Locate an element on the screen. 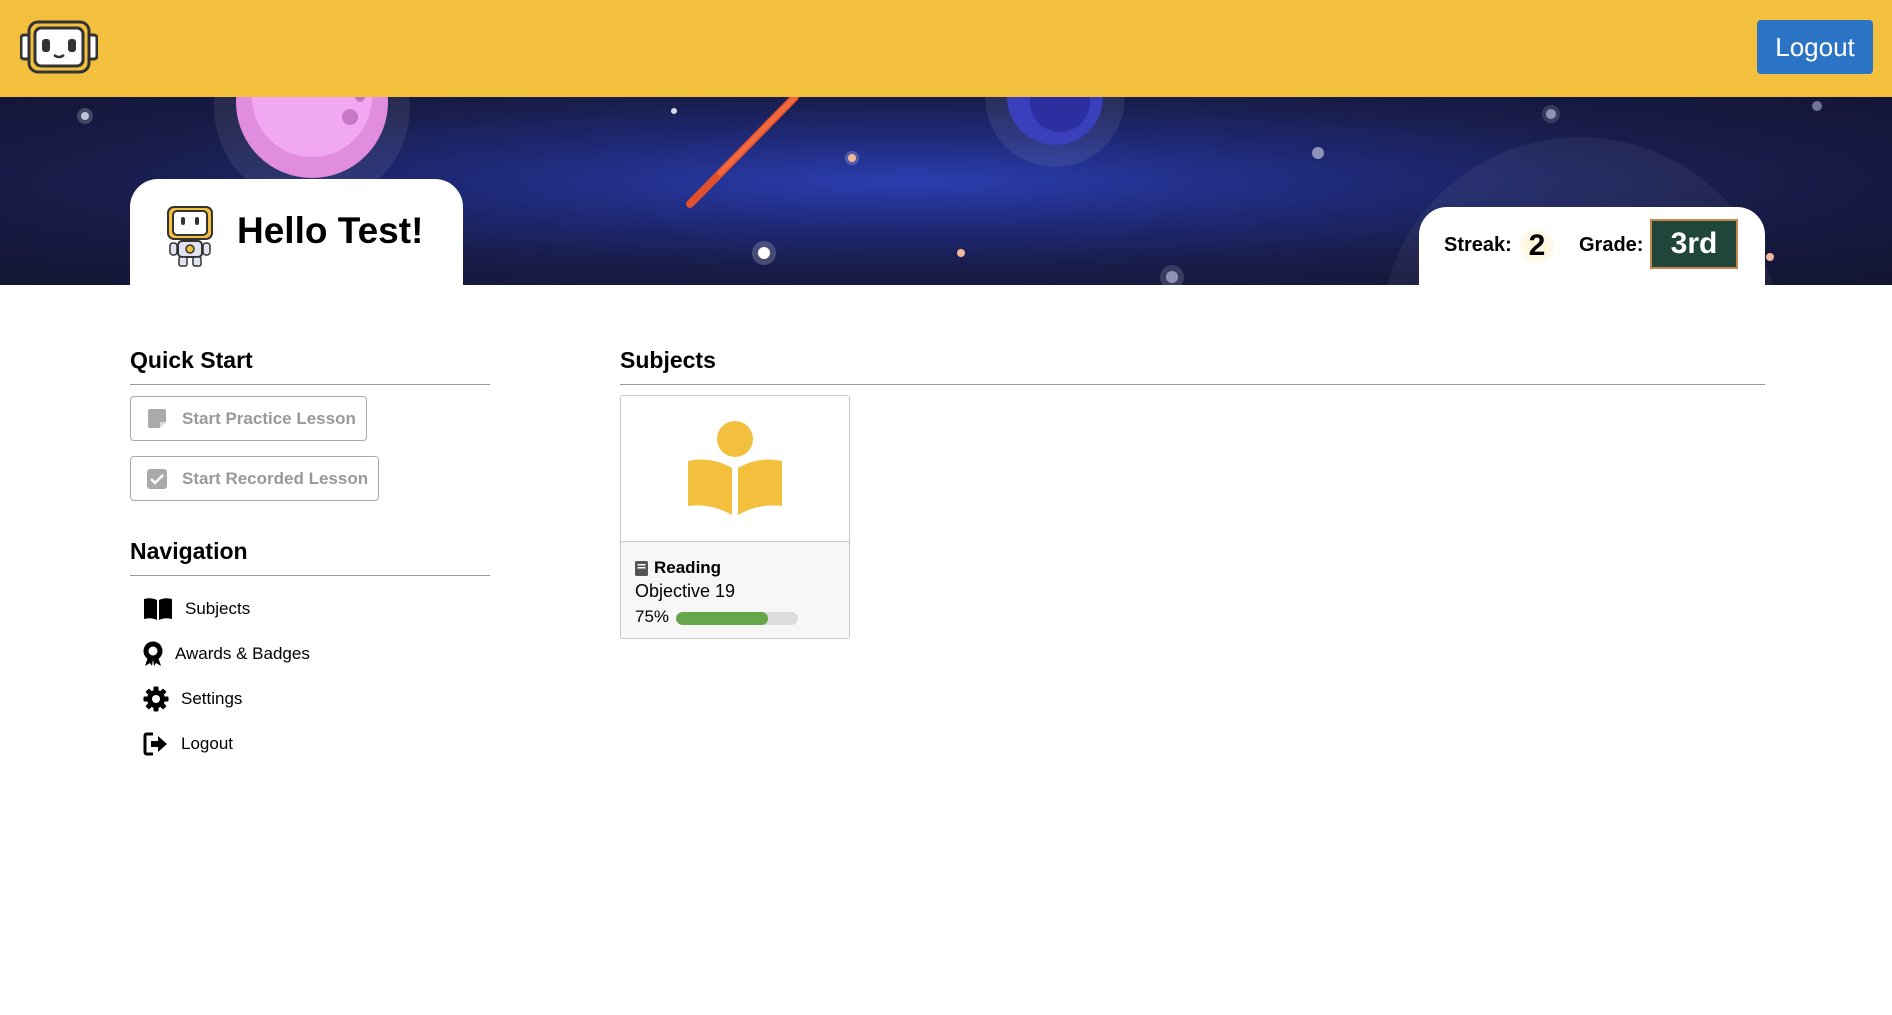 The height and width of the screenshot is (1015, 1892). start-practice-lesson-button: Start Practice Lesson is located at coordinates (248, 418).